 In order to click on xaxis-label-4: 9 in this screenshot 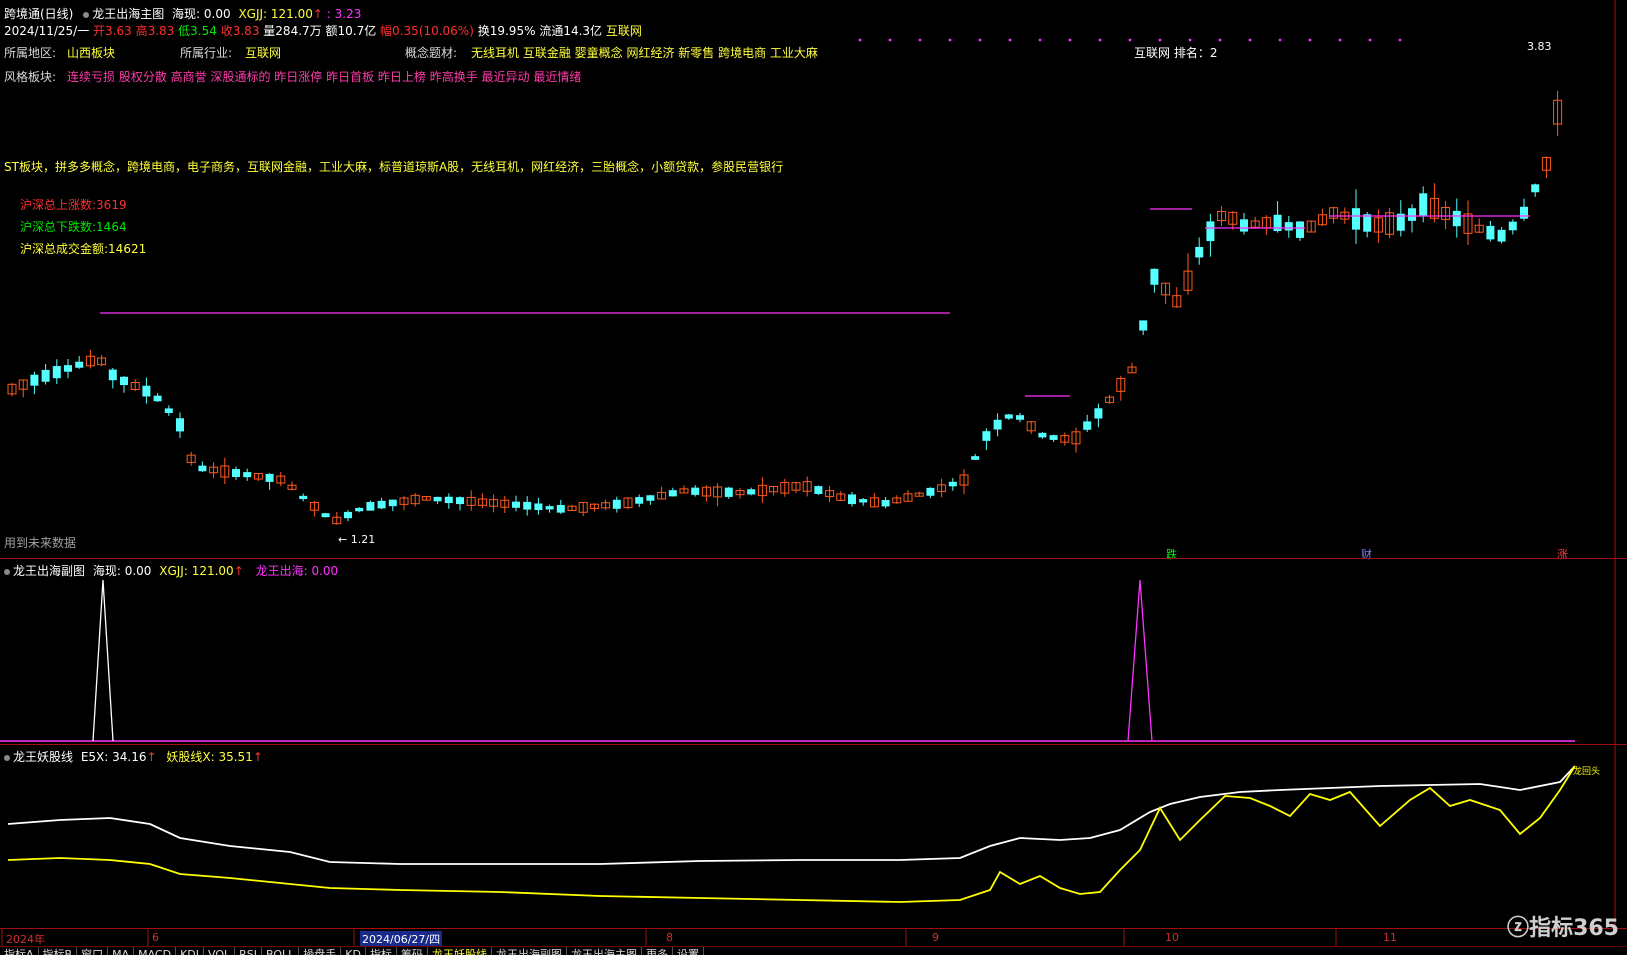, I will do `click(935, 937)`.